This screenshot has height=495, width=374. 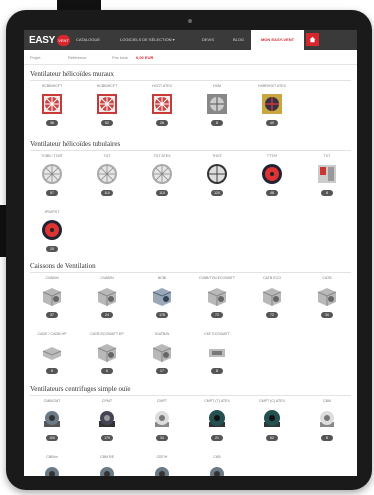 What do you see at coordinates (327, 156) in the screenshot?
I see `product-label: TXT` at bounding box center [327, 156].